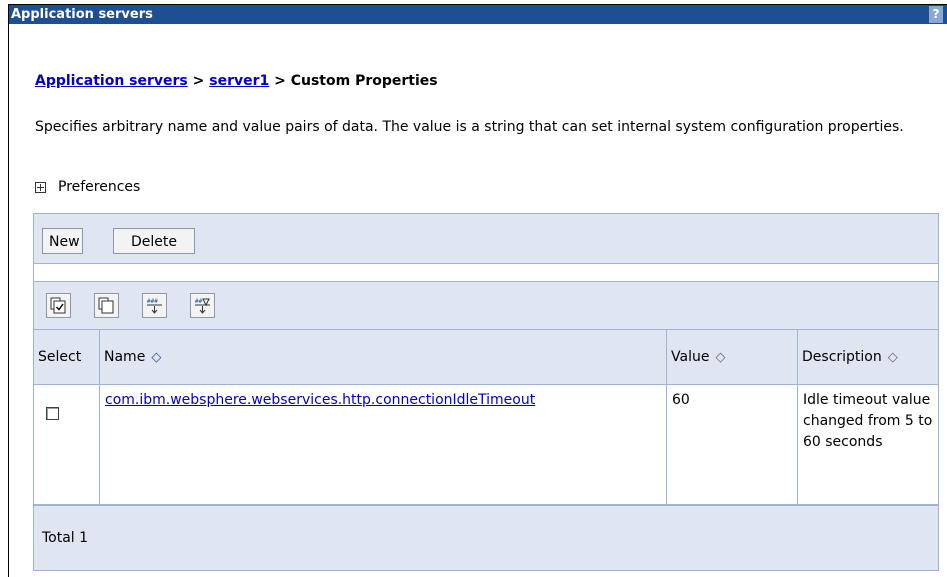  I want to click on column-header-value-label: Value, so click(690, 357).